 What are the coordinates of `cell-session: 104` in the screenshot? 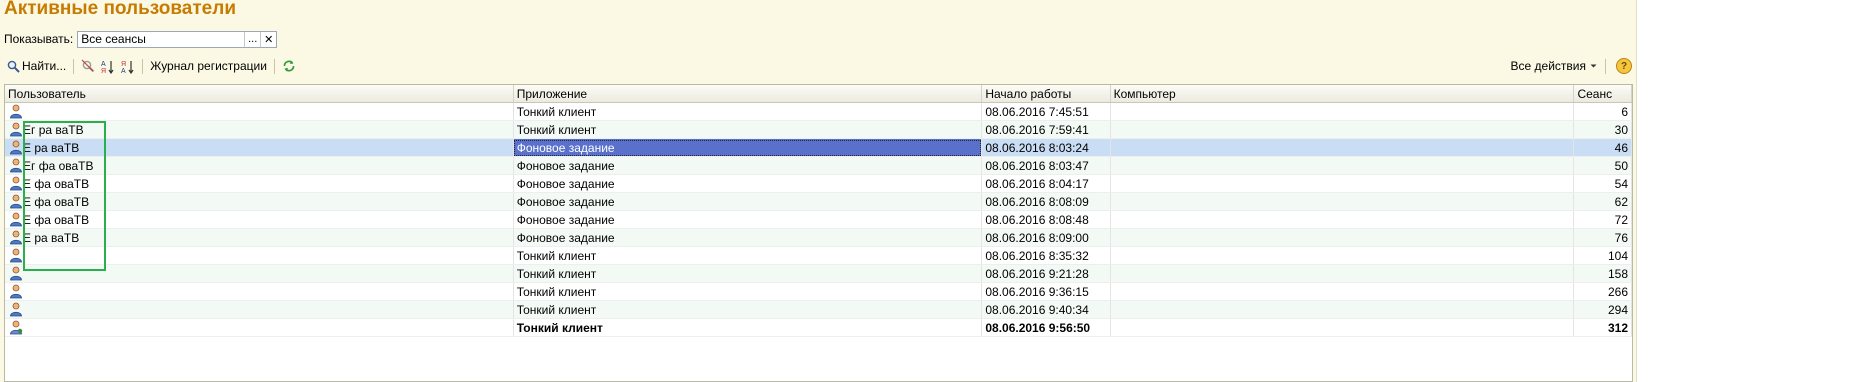 It's located at (1602, 255).